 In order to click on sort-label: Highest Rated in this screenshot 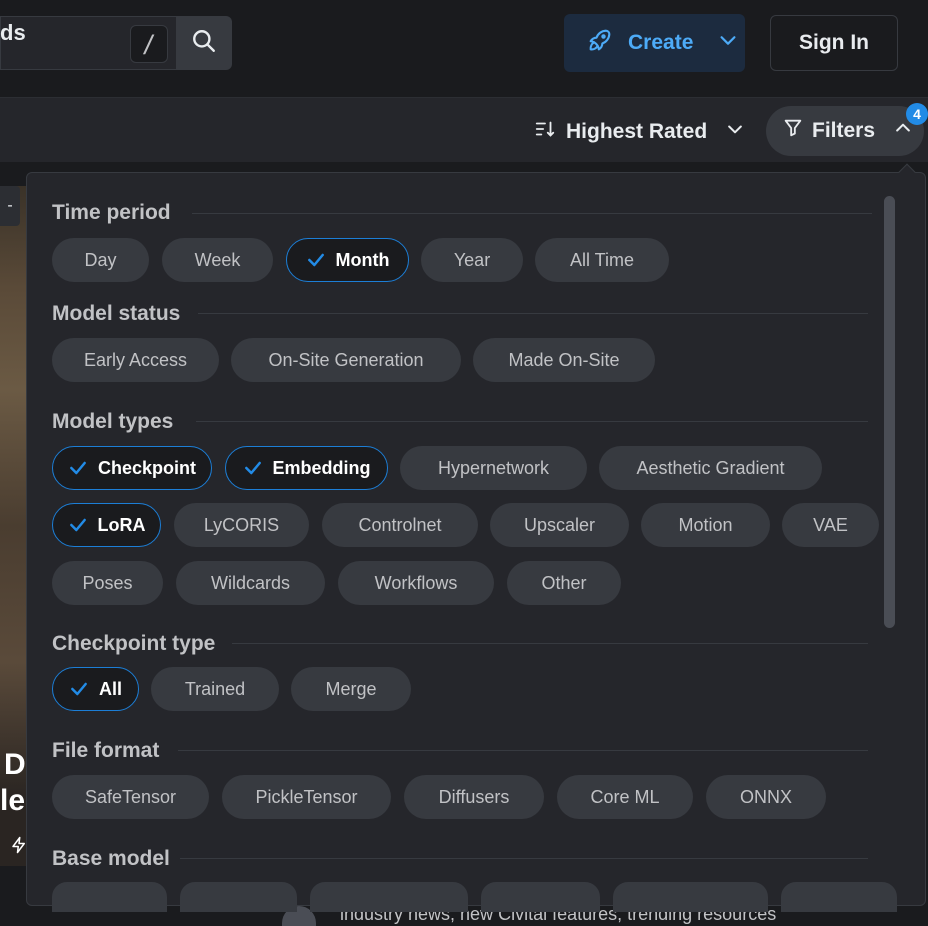, I will do `click(637, 131)`.